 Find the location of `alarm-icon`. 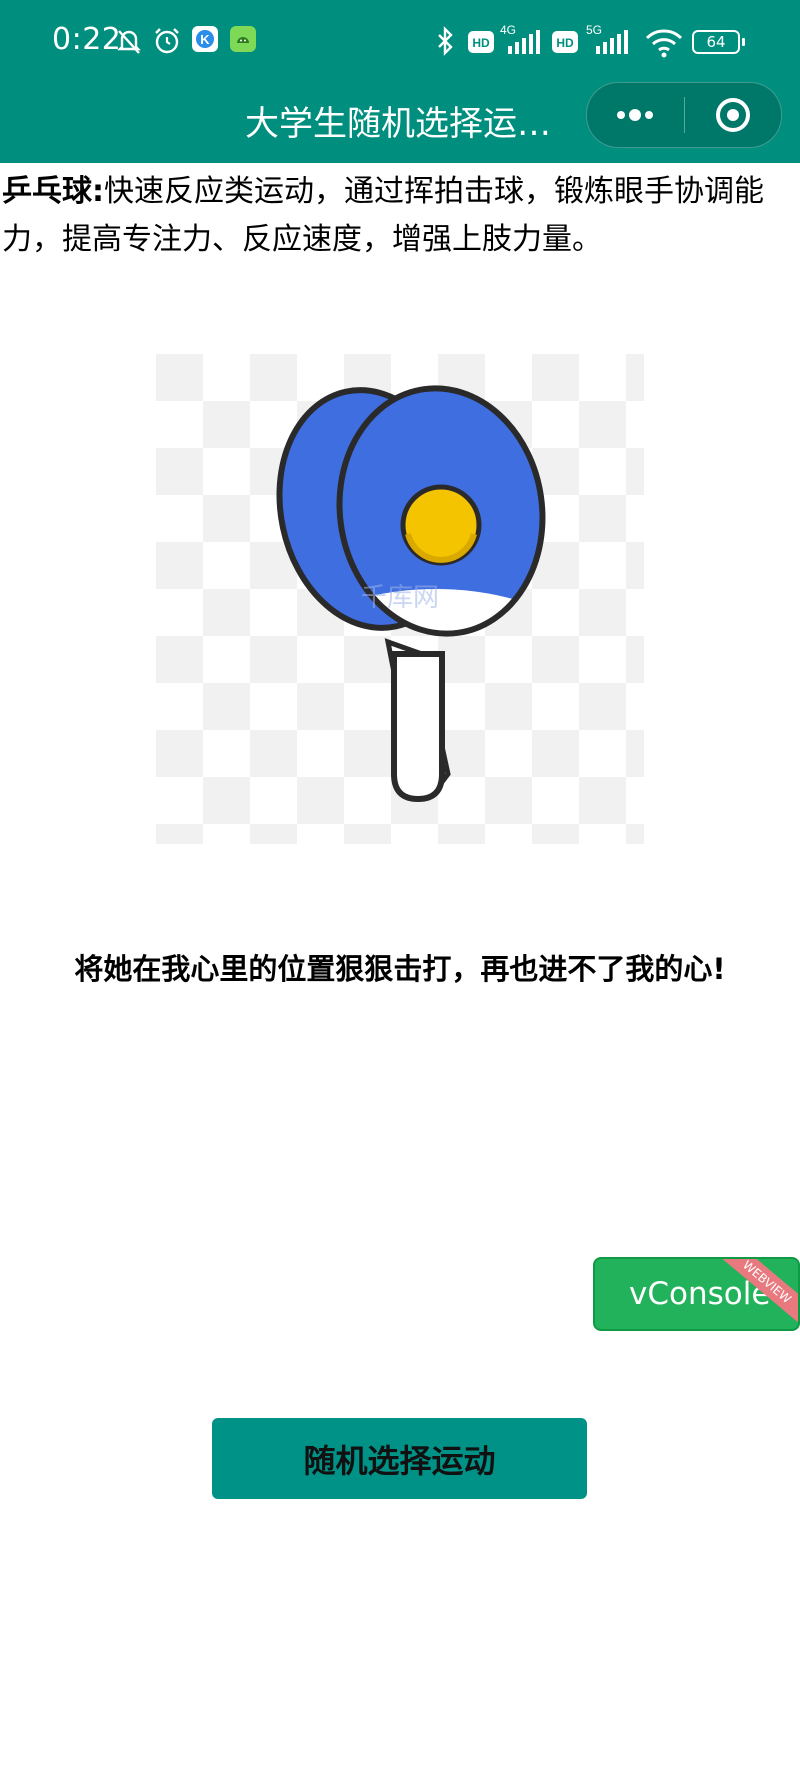

alarm-icon is located at coordinates (167, 41).